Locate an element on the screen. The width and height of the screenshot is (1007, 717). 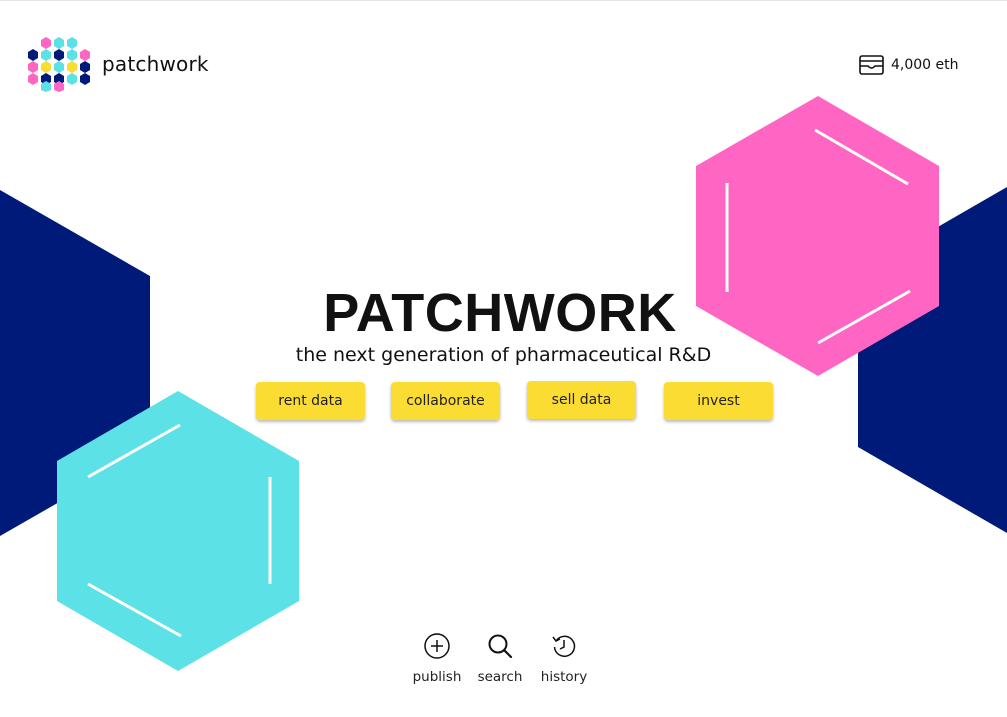
wallet-balance: 4,000 eth is located at coordinates (909, 65).